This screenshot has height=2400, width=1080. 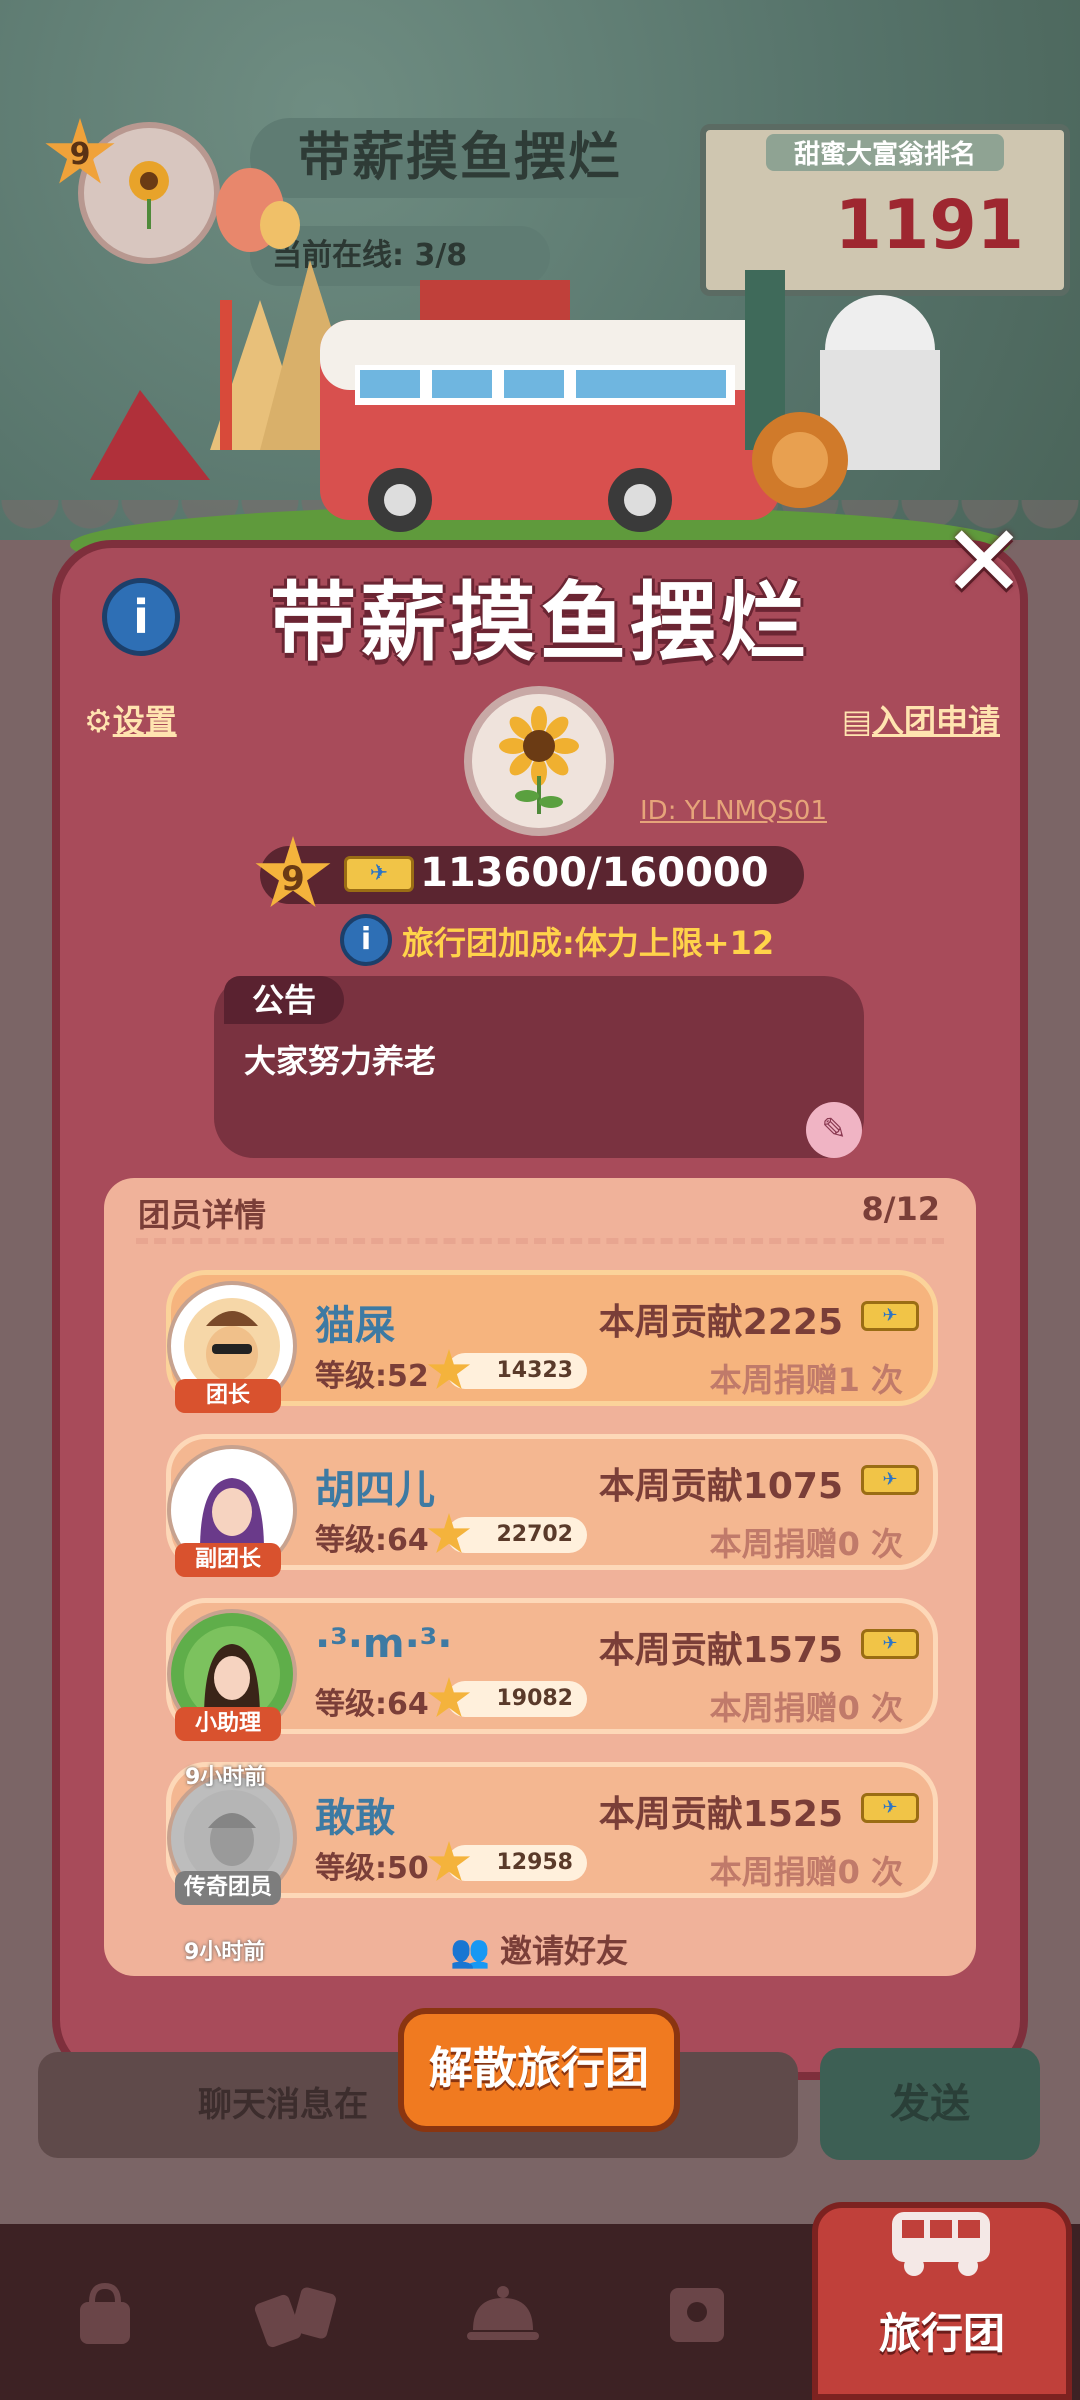 What do you see at coordinates (517, 1535) in the screenshot?
I see `member-score: 22702` at bounding box center [517, 1535].